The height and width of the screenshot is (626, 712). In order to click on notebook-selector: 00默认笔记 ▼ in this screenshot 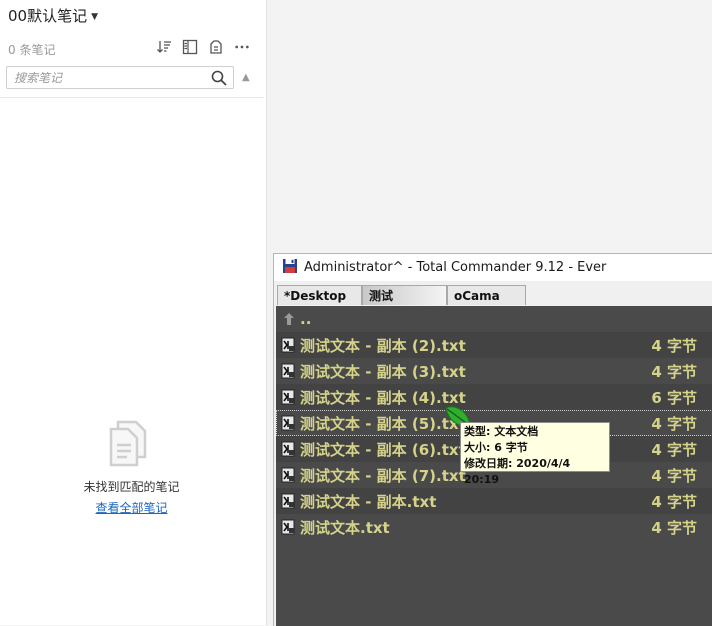, I will do `click(53, 15)`.